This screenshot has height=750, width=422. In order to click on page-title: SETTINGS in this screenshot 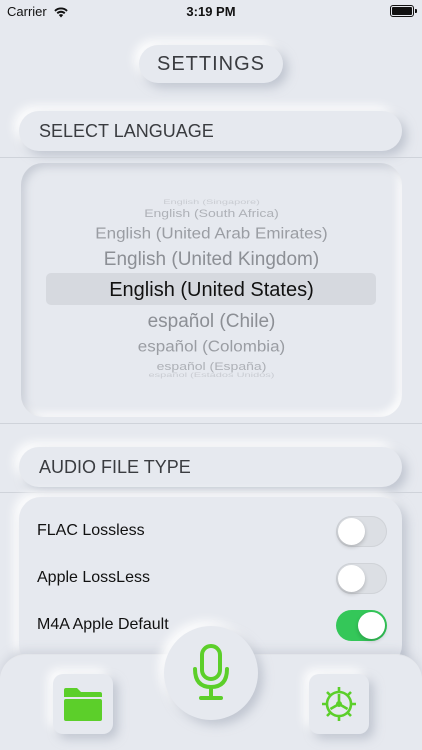, I will do `click(211, 64)`.